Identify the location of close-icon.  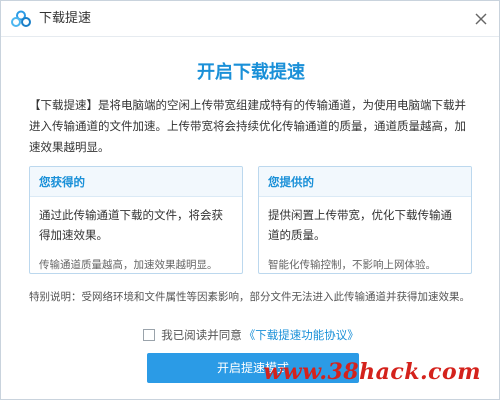
(481, 19).